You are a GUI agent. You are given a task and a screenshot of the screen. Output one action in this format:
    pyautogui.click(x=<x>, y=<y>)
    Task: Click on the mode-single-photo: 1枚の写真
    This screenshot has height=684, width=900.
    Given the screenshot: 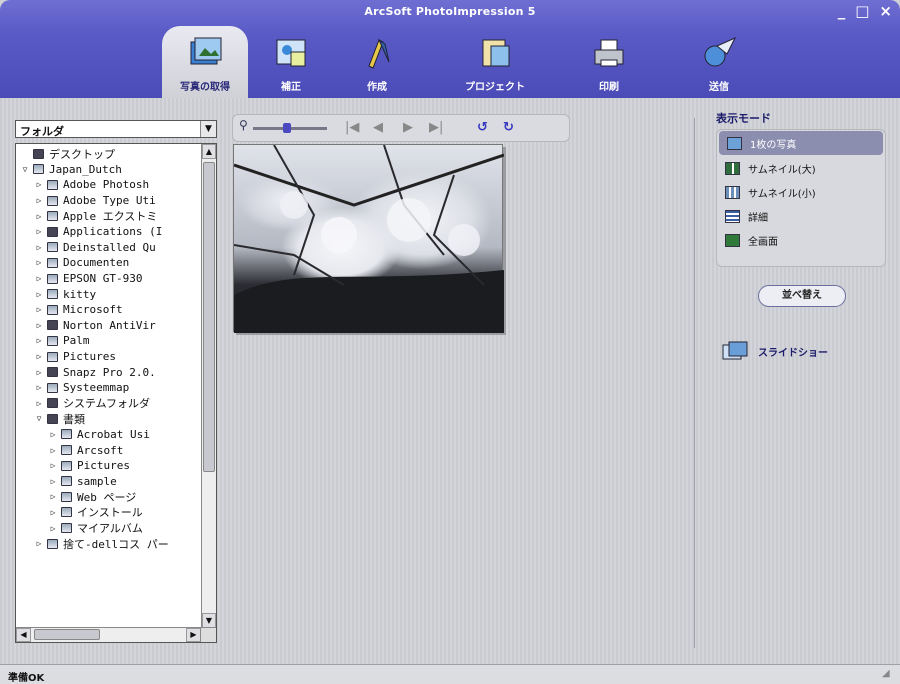 What is the action you would take?
    pyautogui.click(x=801, y=143)
    